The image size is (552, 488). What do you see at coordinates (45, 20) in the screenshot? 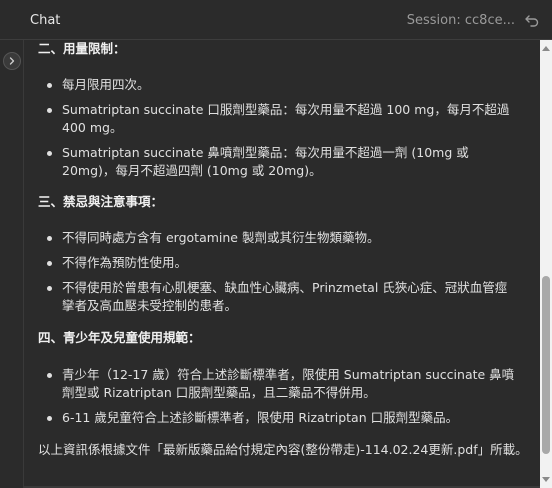
I see `chat-title: Chat` at bounding box center [45, 20].